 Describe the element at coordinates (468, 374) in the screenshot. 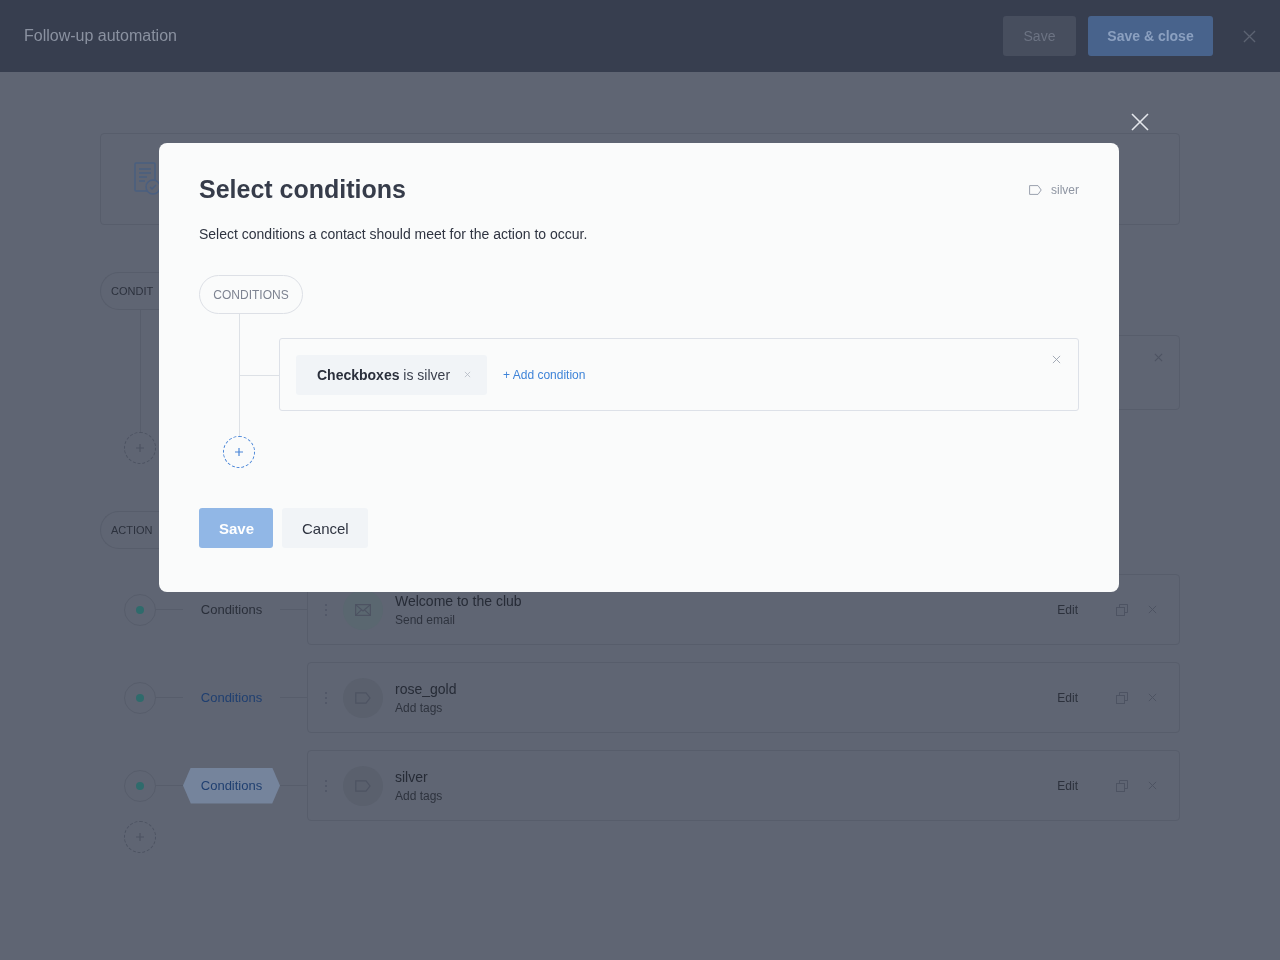

I see `remove-icon` at that location.